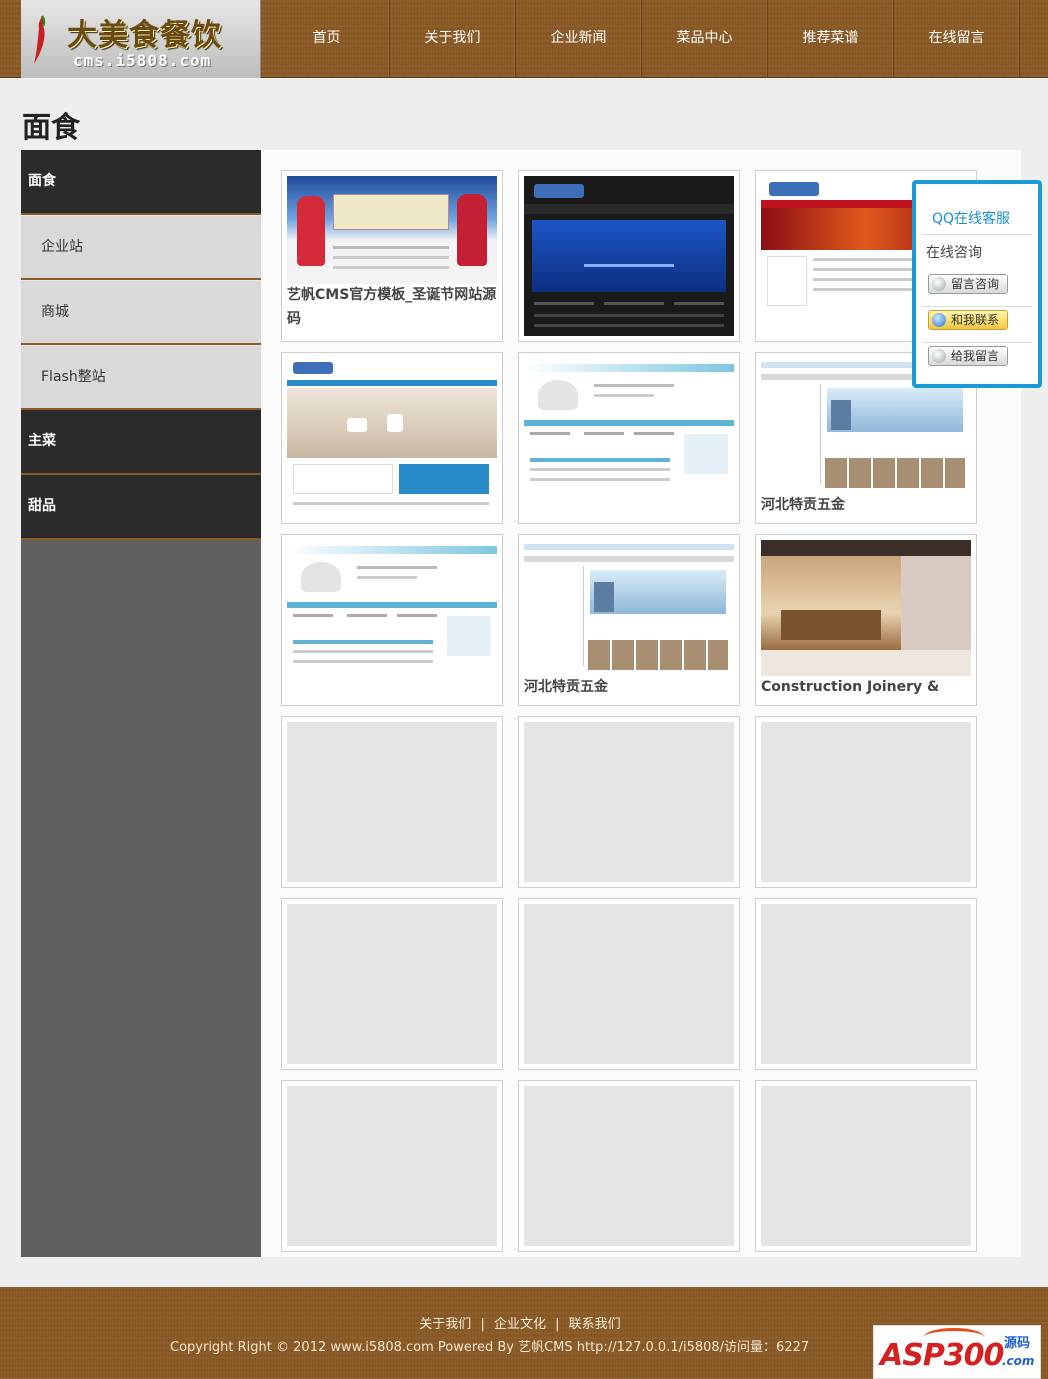 This screenshot has width=1048, height=1379. What do you see at coordinates (141, 247) in the screenshot?
I see `sidebar-item-enterprise: 企业站` at bounding box center [141, 247].